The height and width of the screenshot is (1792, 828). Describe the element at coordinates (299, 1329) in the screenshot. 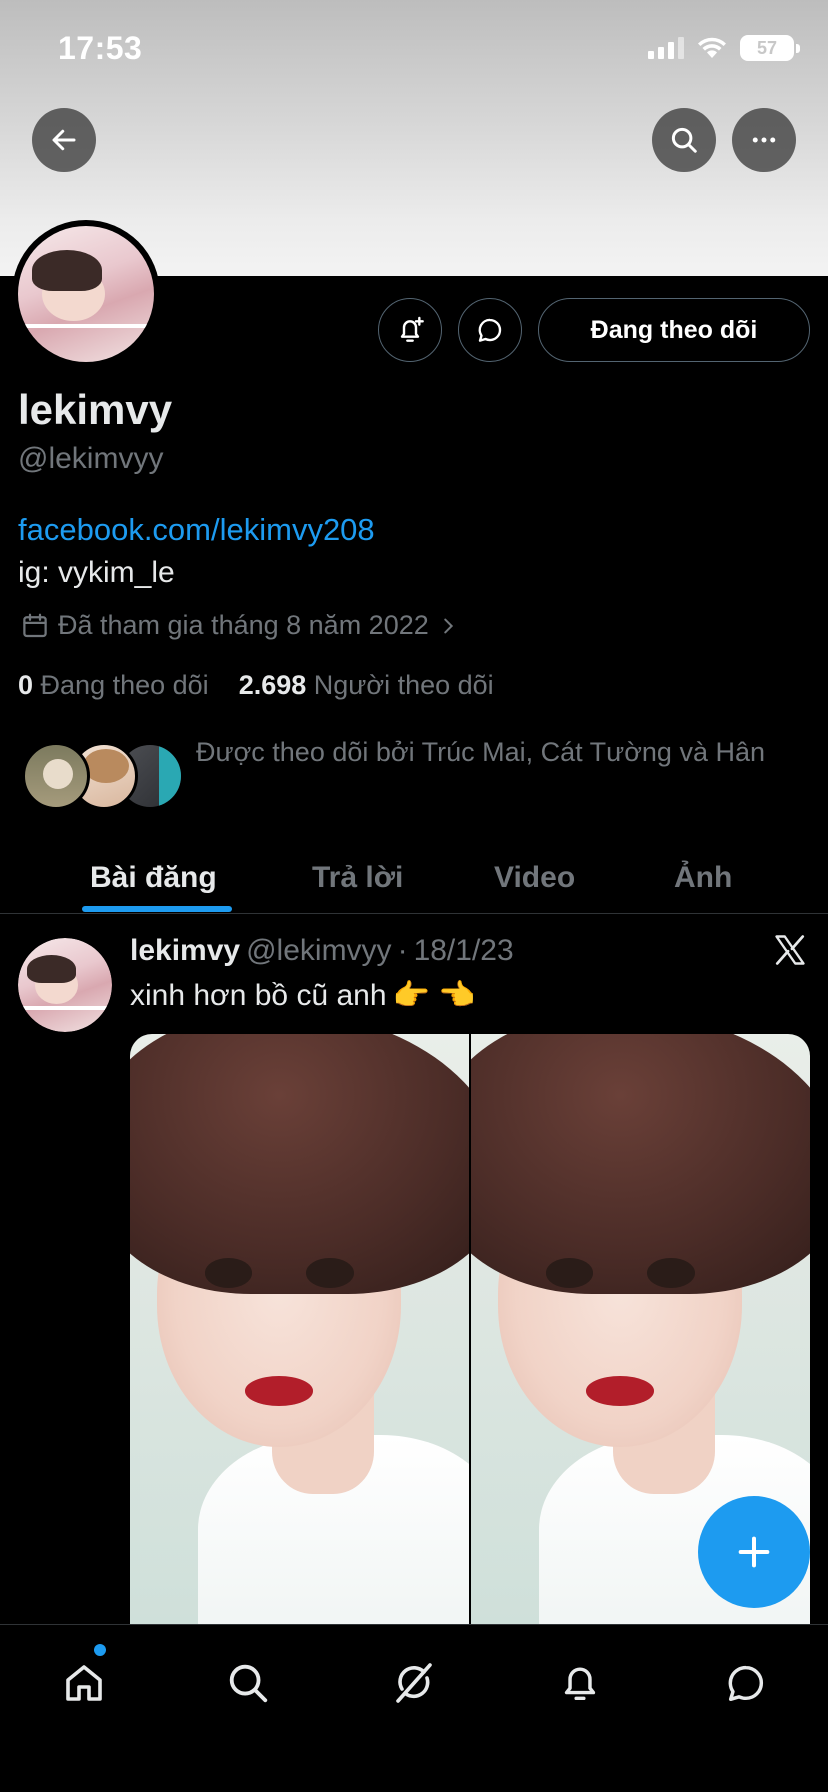

I see `tweet-photo` at that location.